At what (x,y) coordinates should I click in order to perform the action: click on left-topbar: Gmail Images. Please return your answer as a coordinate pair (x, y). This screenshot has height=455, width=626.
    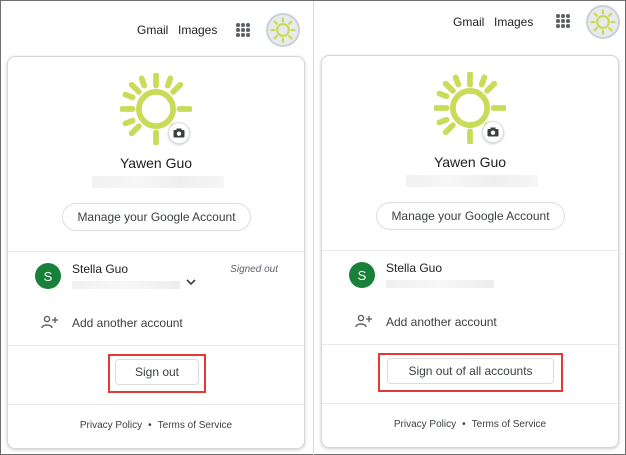
    Looking at the image, I should click on (157, 27).